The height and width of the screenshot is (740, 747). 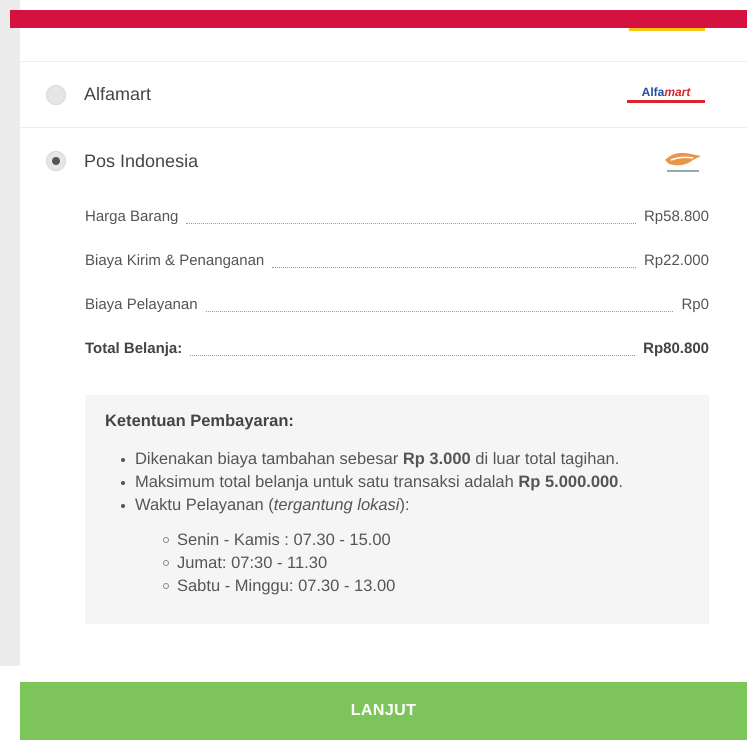 I want to click on terms-text: Waktu Pelayanan (tergantung lokasi):, so click(x=272, y=505).